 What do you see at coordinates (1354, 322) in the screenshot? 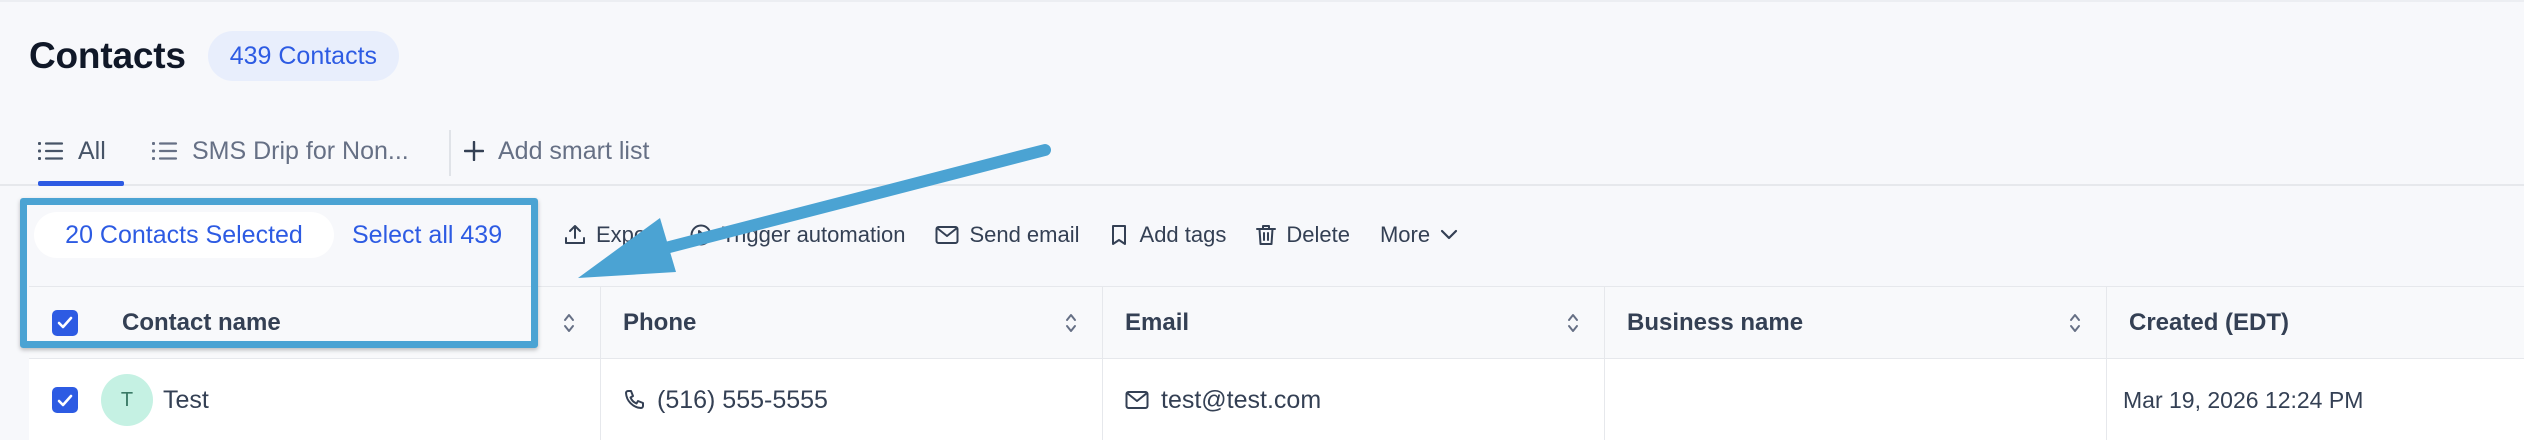
I see `column-header-email: Email` at bounding box center [1354, 322].